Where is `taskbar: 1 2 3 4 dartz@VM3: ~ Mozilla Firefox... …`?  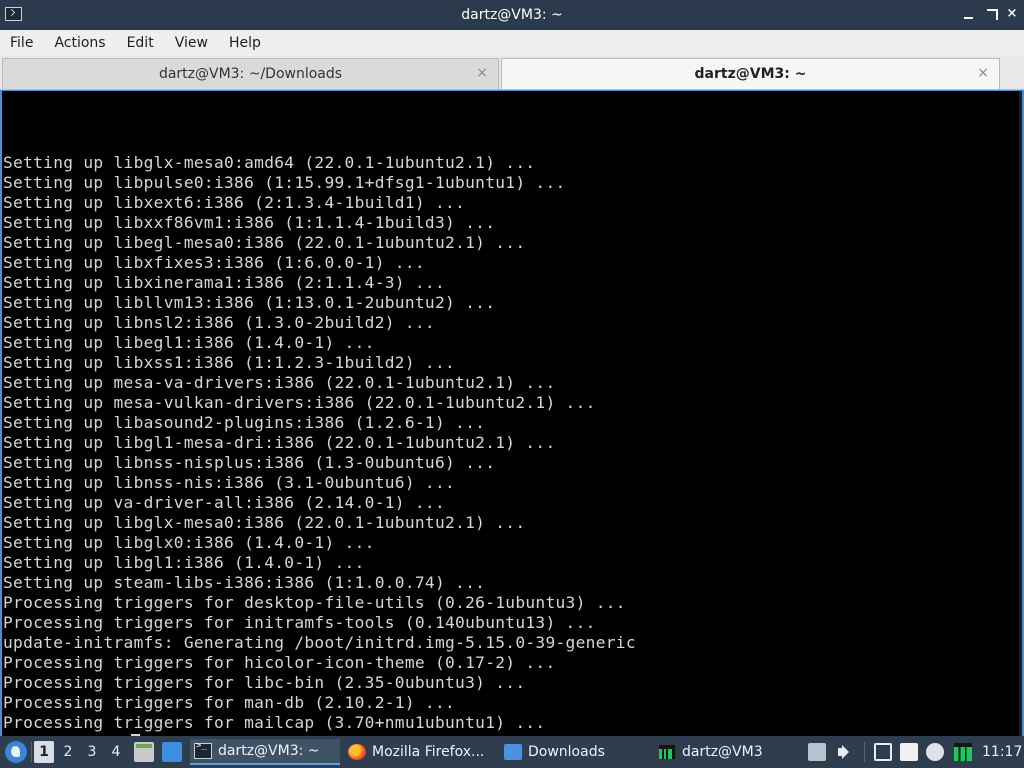
taskbar: 1 2 3 4 dartz@VM3: ~ Mozilla Firefox... … is located at coordinates (512, 752).